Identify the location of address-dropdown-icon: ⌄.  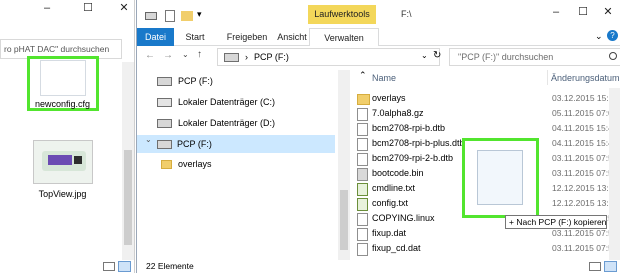
(424, 55).